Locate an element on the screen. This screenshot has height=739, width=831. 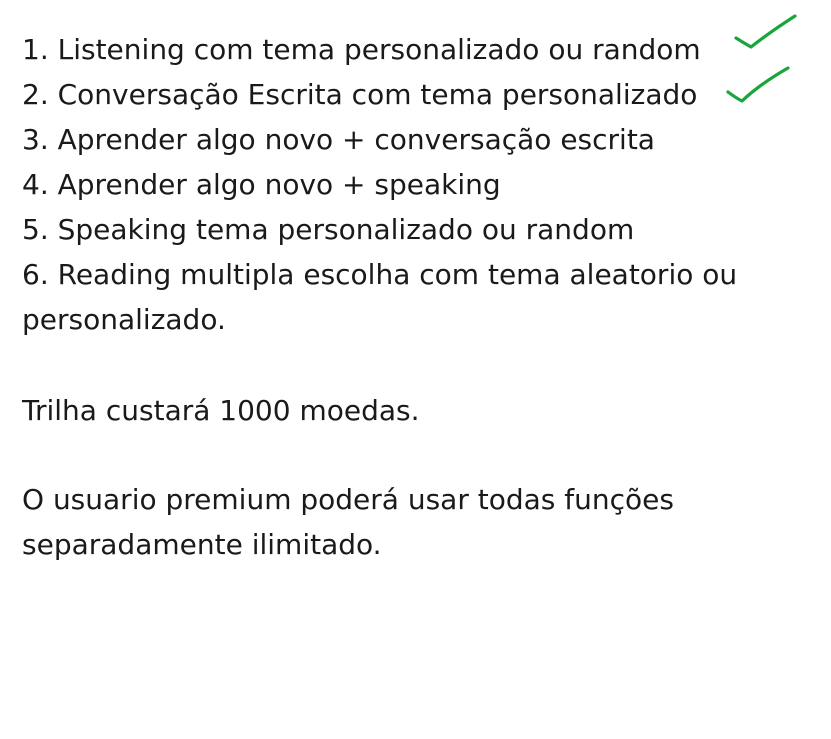
list-item: 4. Aprender algo novo + speaking is located at coordinates (261, 184).